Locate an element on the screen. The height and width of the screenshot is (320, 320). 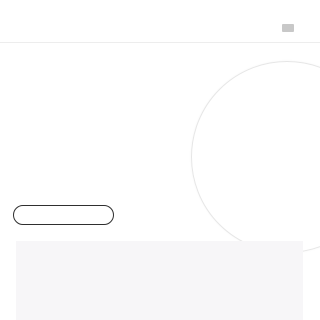
menu-icon is located at coordinates (288, 28).